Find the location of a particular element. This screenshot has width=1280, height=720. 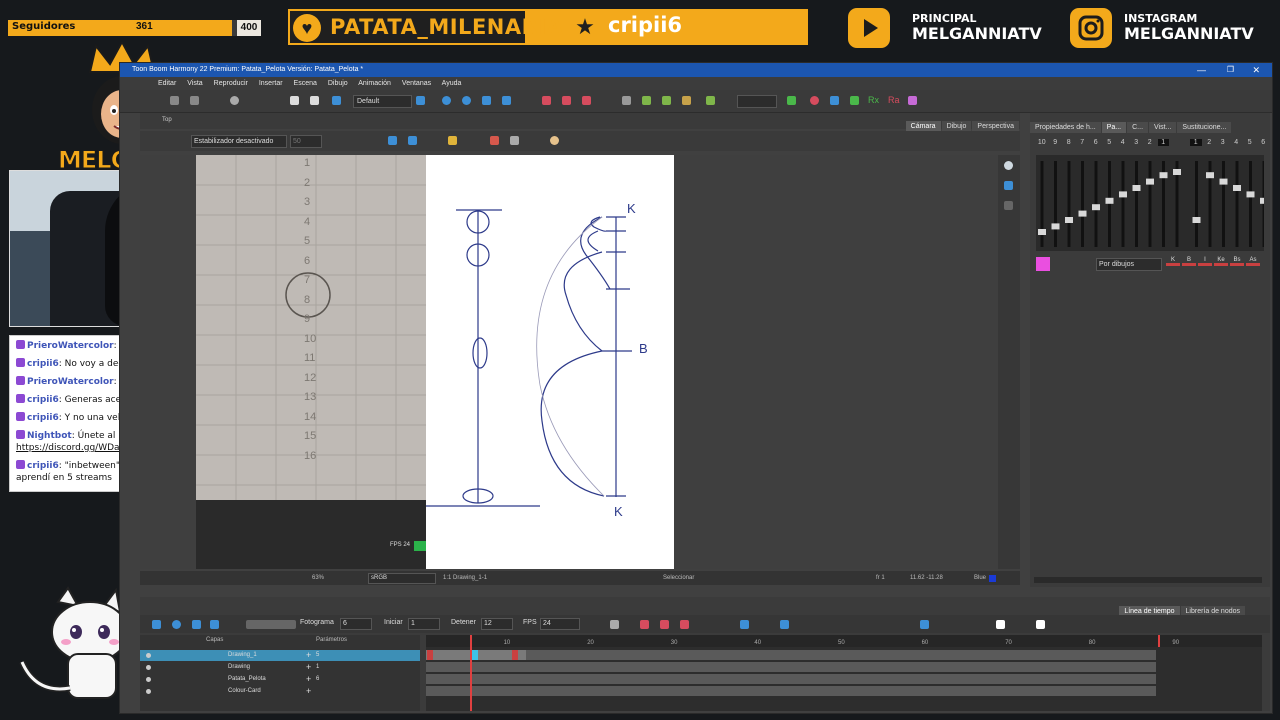

onion-frame-number: 2 is located at coordinates (1150, 142).